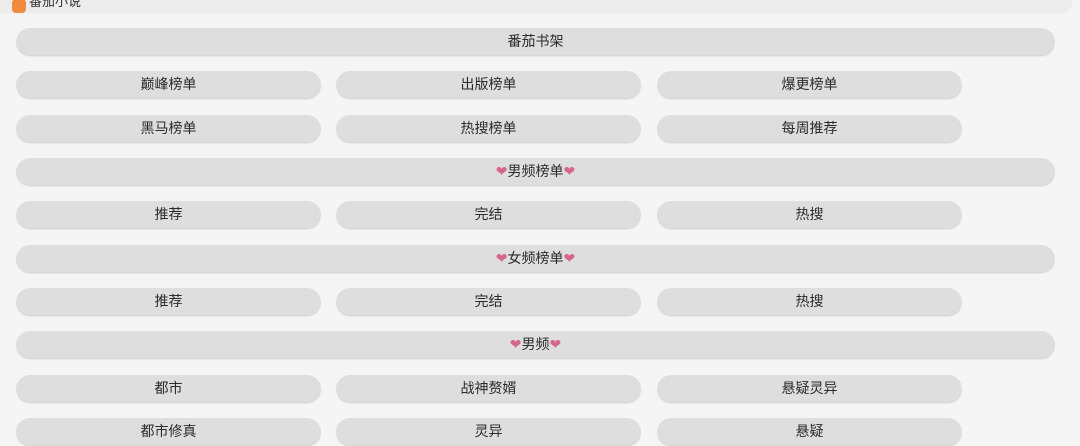 This screenshot has height=446, width=1080. I want to click on button-label: 每周推荐, so click(809, 129).